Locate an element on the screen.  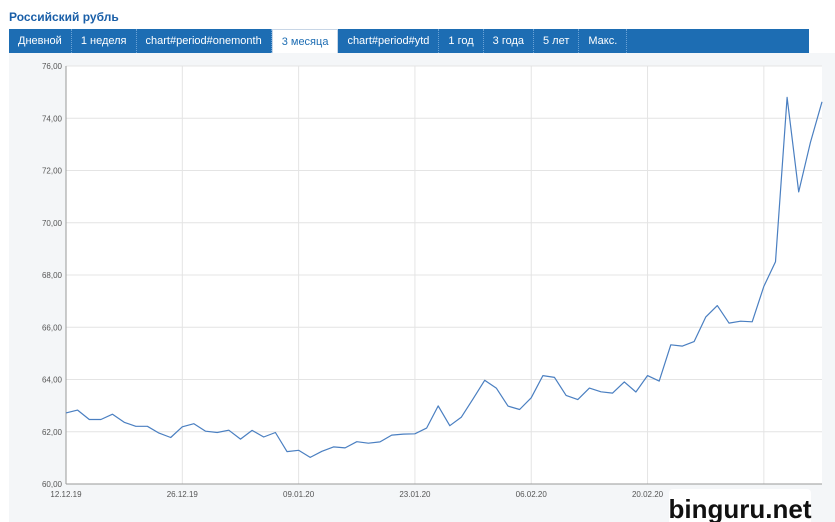
y-tick-label: 76,00 is located at coordinates (52, 66).